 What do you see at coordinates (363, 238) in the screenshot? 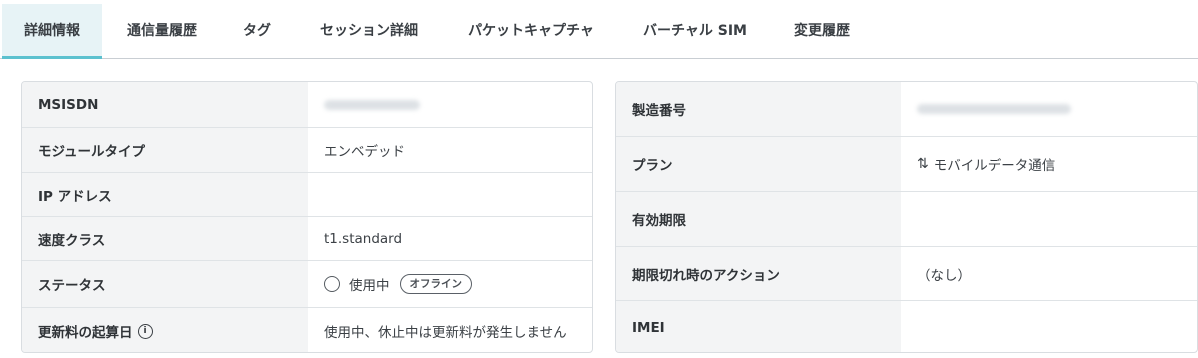
I see `speed-class-value: t1.standard` at bounding box center [363, 238].